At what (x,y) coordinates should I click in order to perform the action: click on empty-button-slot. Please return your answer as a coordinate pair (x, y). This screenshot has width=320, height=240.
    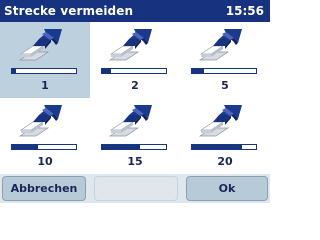
    Looking at the image, I should click on (136, 188).